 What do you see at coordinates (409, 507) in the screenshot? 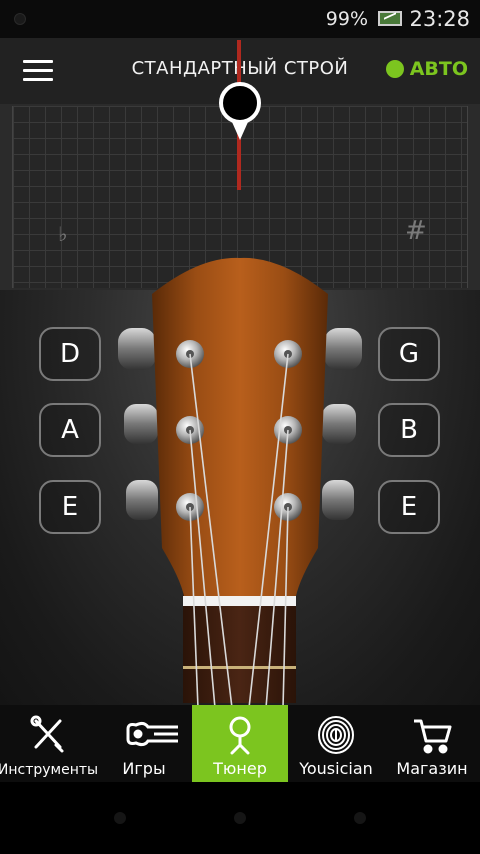
I see `string-button-high-e: E` at bounding box center [409, 507].